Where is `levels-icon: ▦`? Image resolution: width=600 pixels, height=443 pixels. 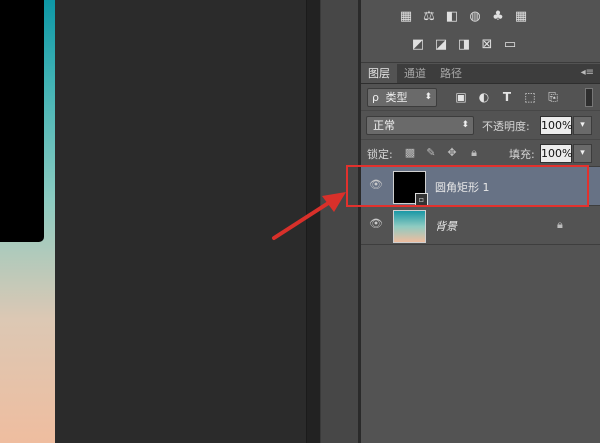
levels-icon: ▦ is located at coordinates (406, 17).